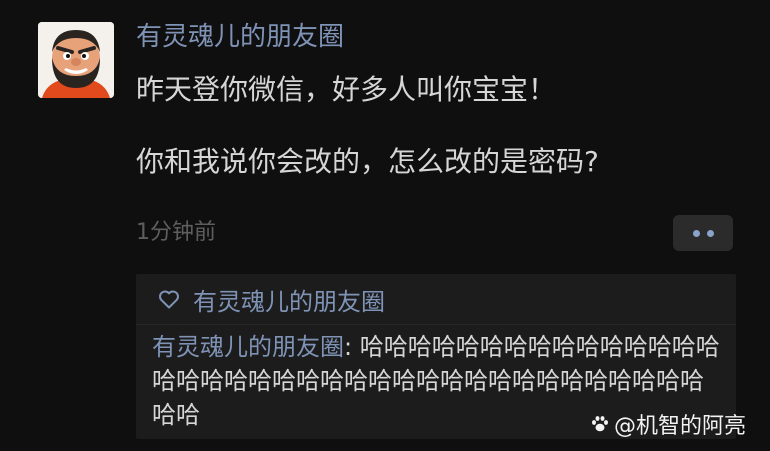  What do you see at coordinates (367, 161) in the screenshot?
I see `post-text-line: 你和我说你会改的，怎么改的是密码?` at bounding box center [367, 161].